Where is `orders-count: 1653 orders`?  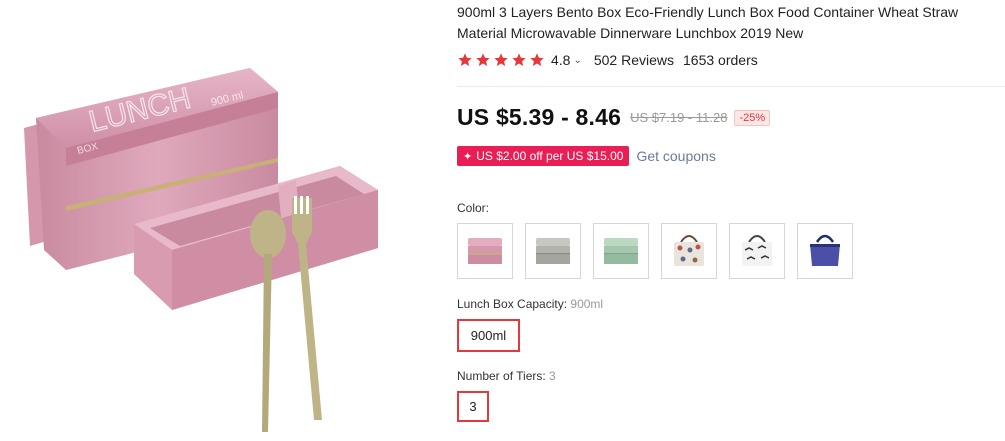
orders-count: 1653 orders is located at coordinates (720, 60).